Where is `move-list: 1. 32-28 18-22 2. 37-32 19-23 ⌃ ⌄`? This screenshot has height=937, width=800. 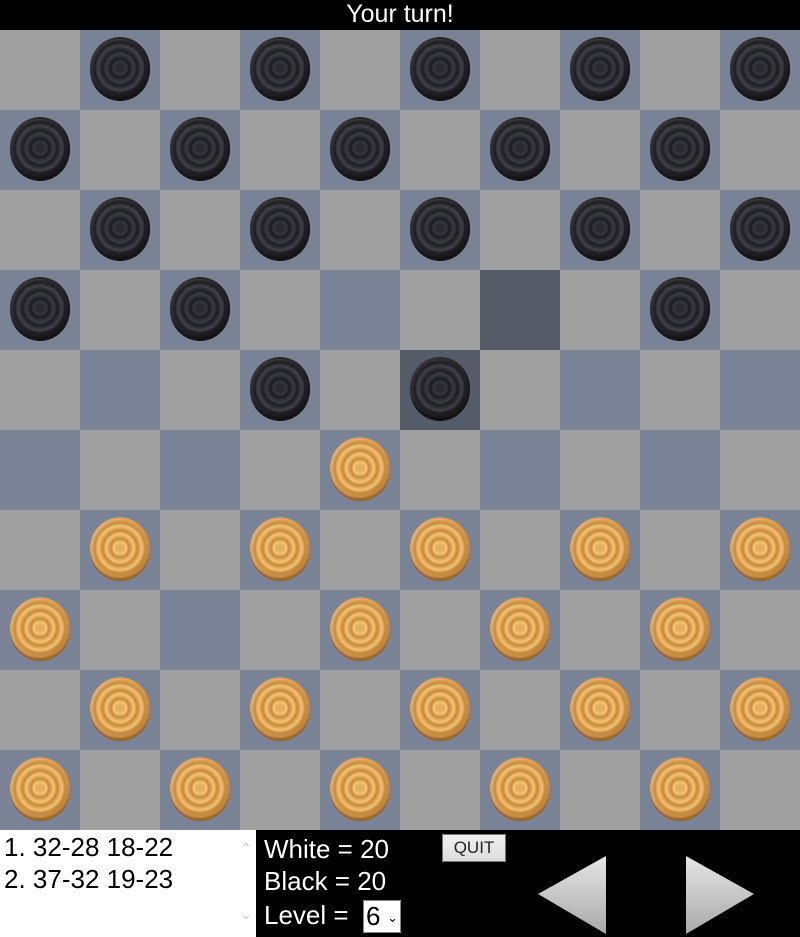
move-list: 1. 32-28 18-22 2. 37-32 19-23 ⌃ ⌄ is located at coordinates (128, 883).